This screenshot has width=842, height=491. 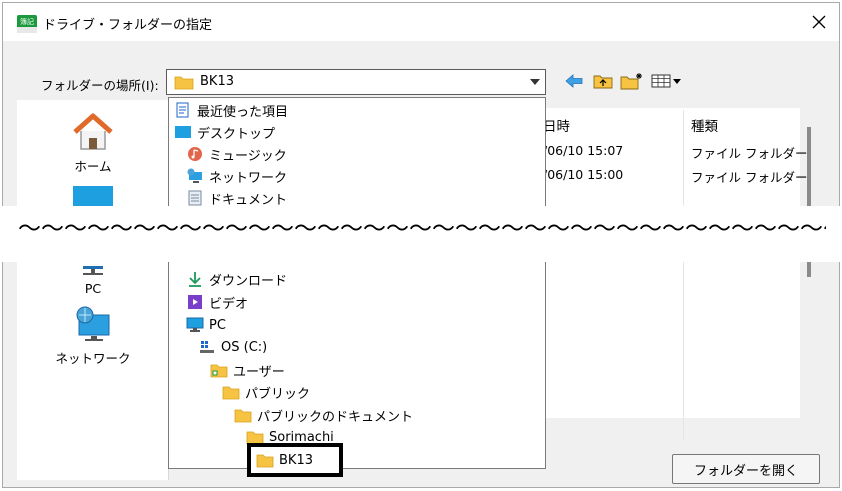 What do you see at coordinates (248, 200) in the screenshot?
I see `dropdown-item-label: ドキュメント` at bounding box center [248, 200].